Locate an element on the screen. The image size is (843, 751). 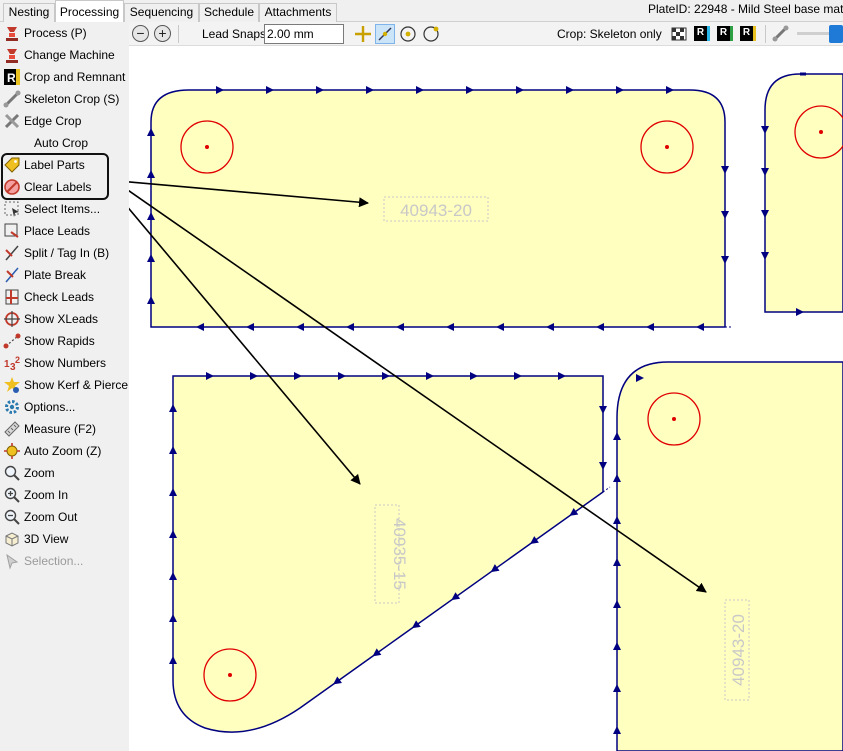
auto-zoom-icon is located at coordinates (12, 451).